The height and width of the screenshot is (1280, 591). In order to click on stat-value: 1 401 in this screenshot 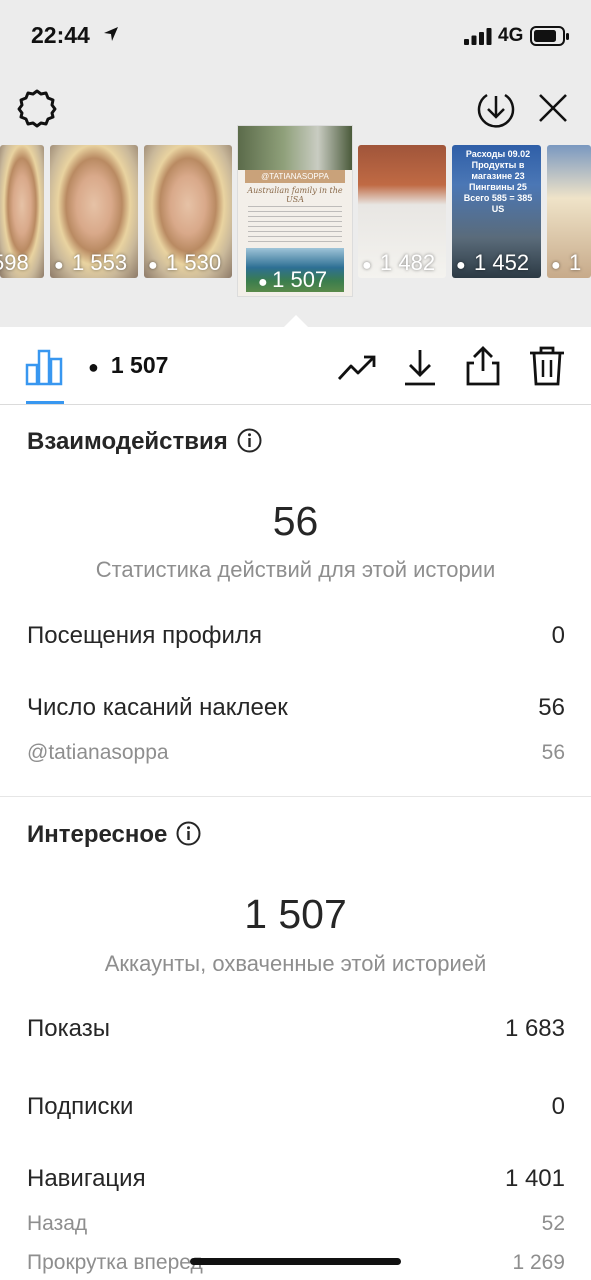, I will do `click(534, 1178)`.